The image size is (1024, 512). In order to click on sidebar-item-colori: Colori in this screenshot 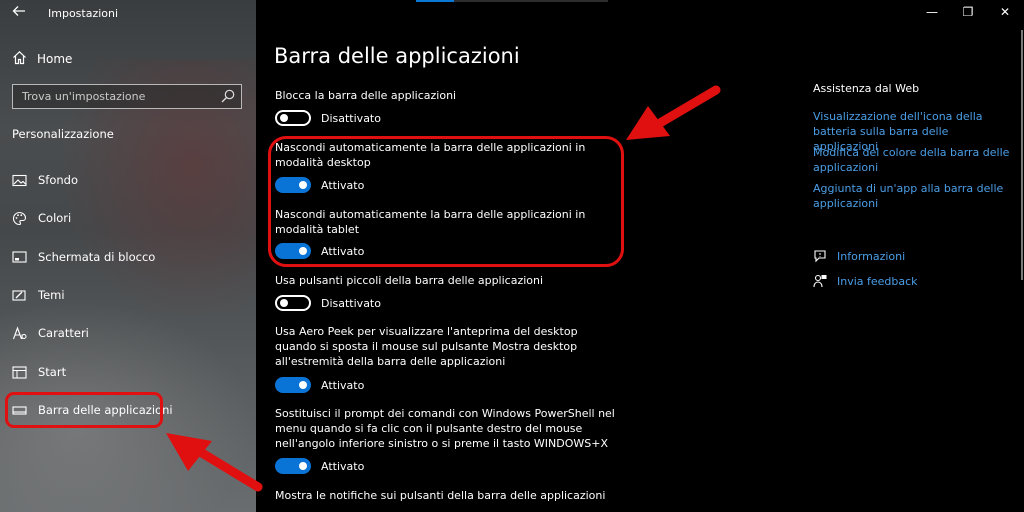, I will do `click(41, 218)`.